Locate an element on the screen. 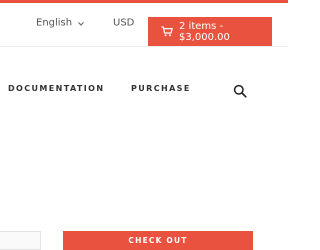 Image resolution: width=320 pixels, height=250 pixels. currency-selector: USD is located at coordinates (123, 23).